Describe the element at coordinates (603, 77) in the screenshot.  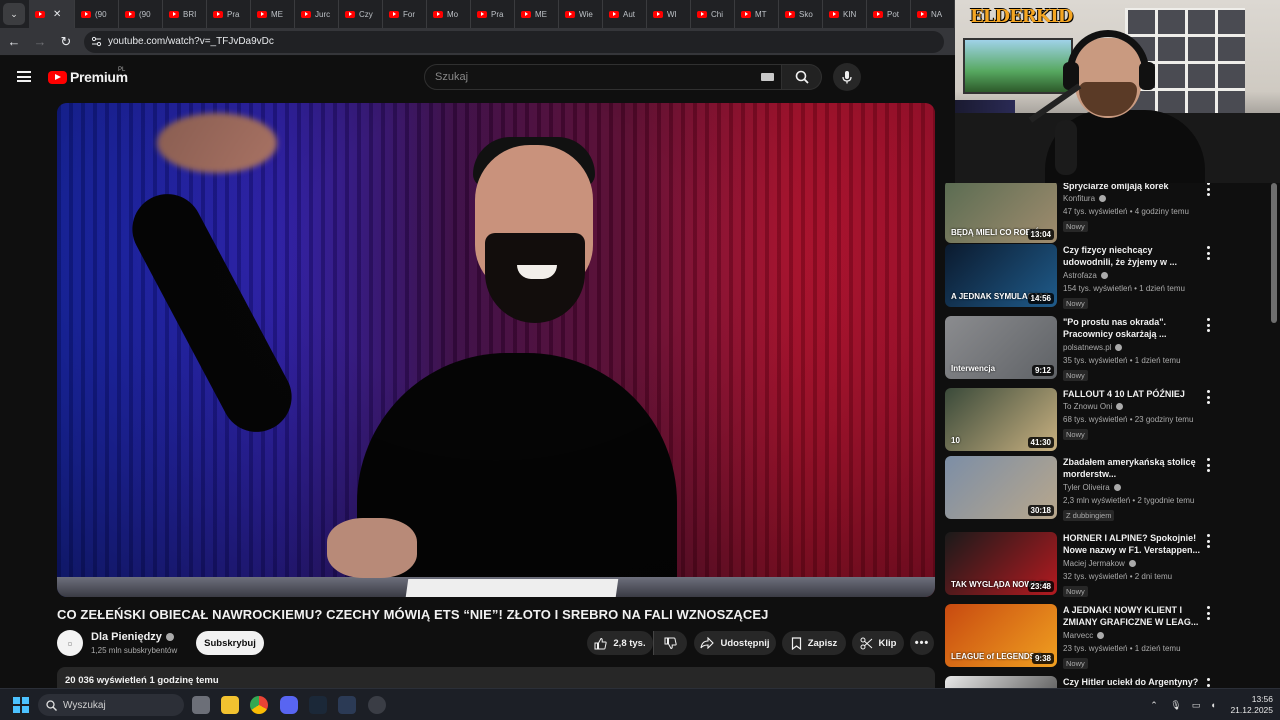
I see `search-input: Szukaj` at that location.